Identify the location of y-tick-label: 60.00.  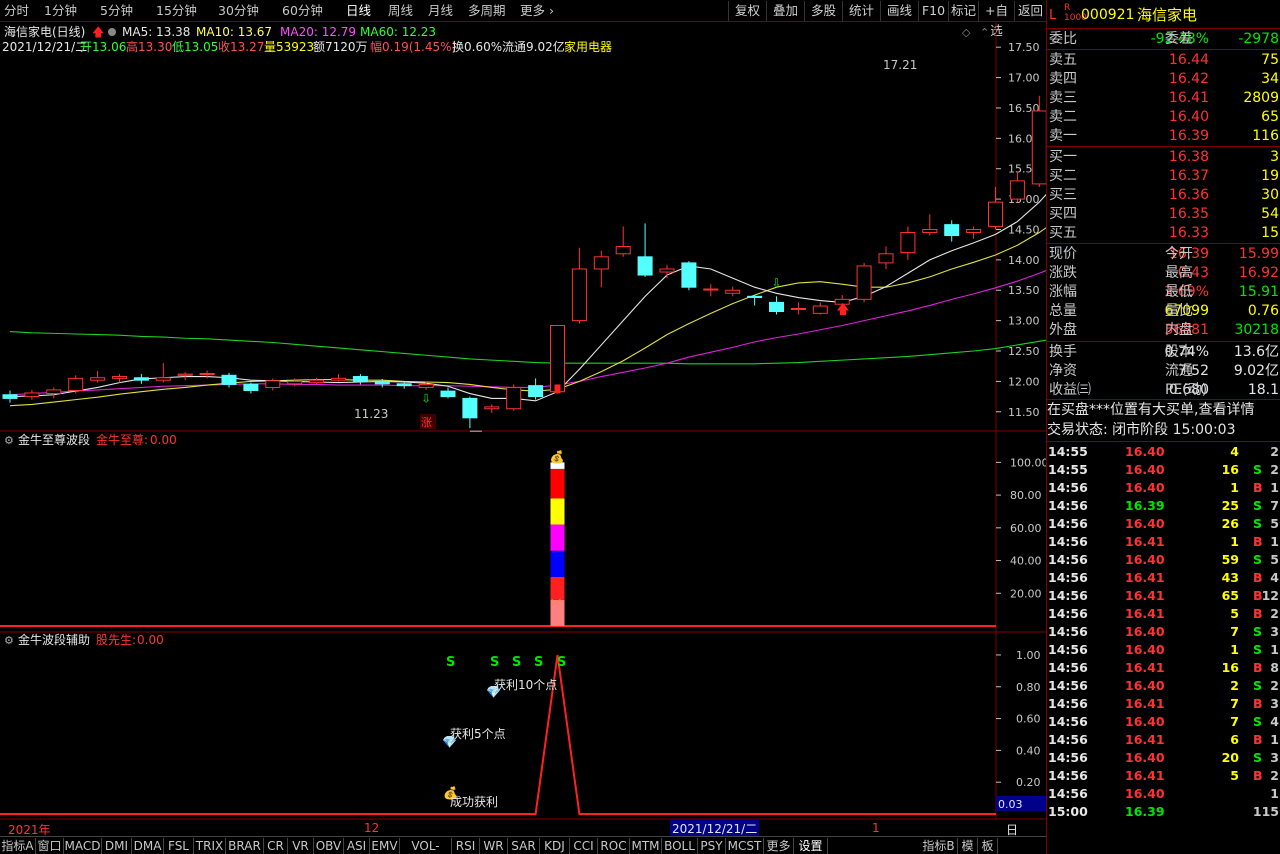
(1026, 528).